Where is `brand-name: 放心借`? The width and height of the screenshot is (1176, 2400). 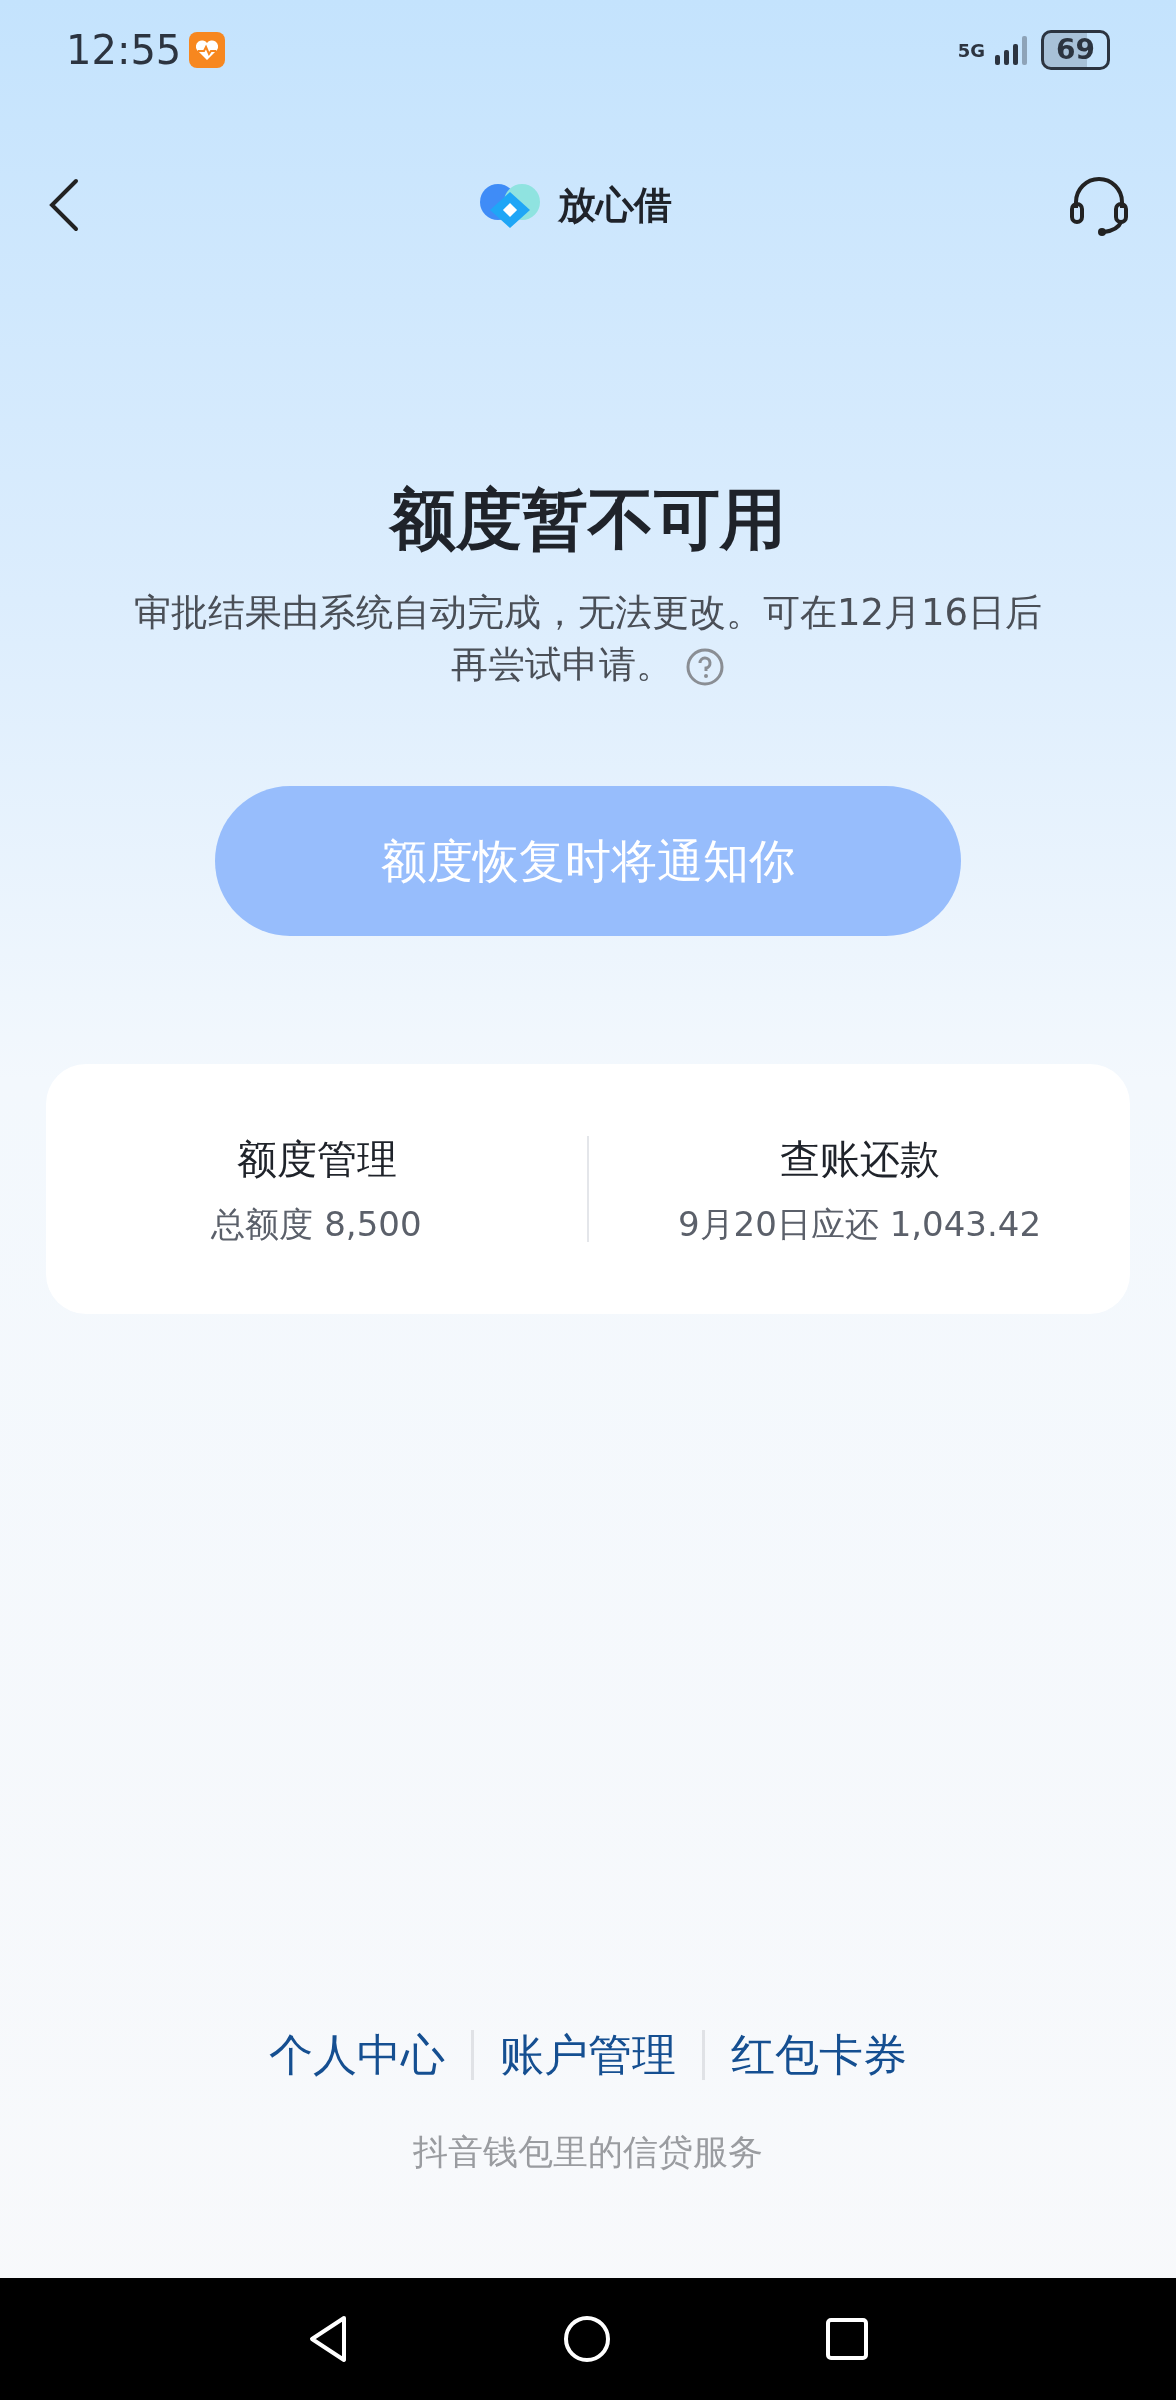 brand-name: 放心借 is located at coordinates (615, 205).